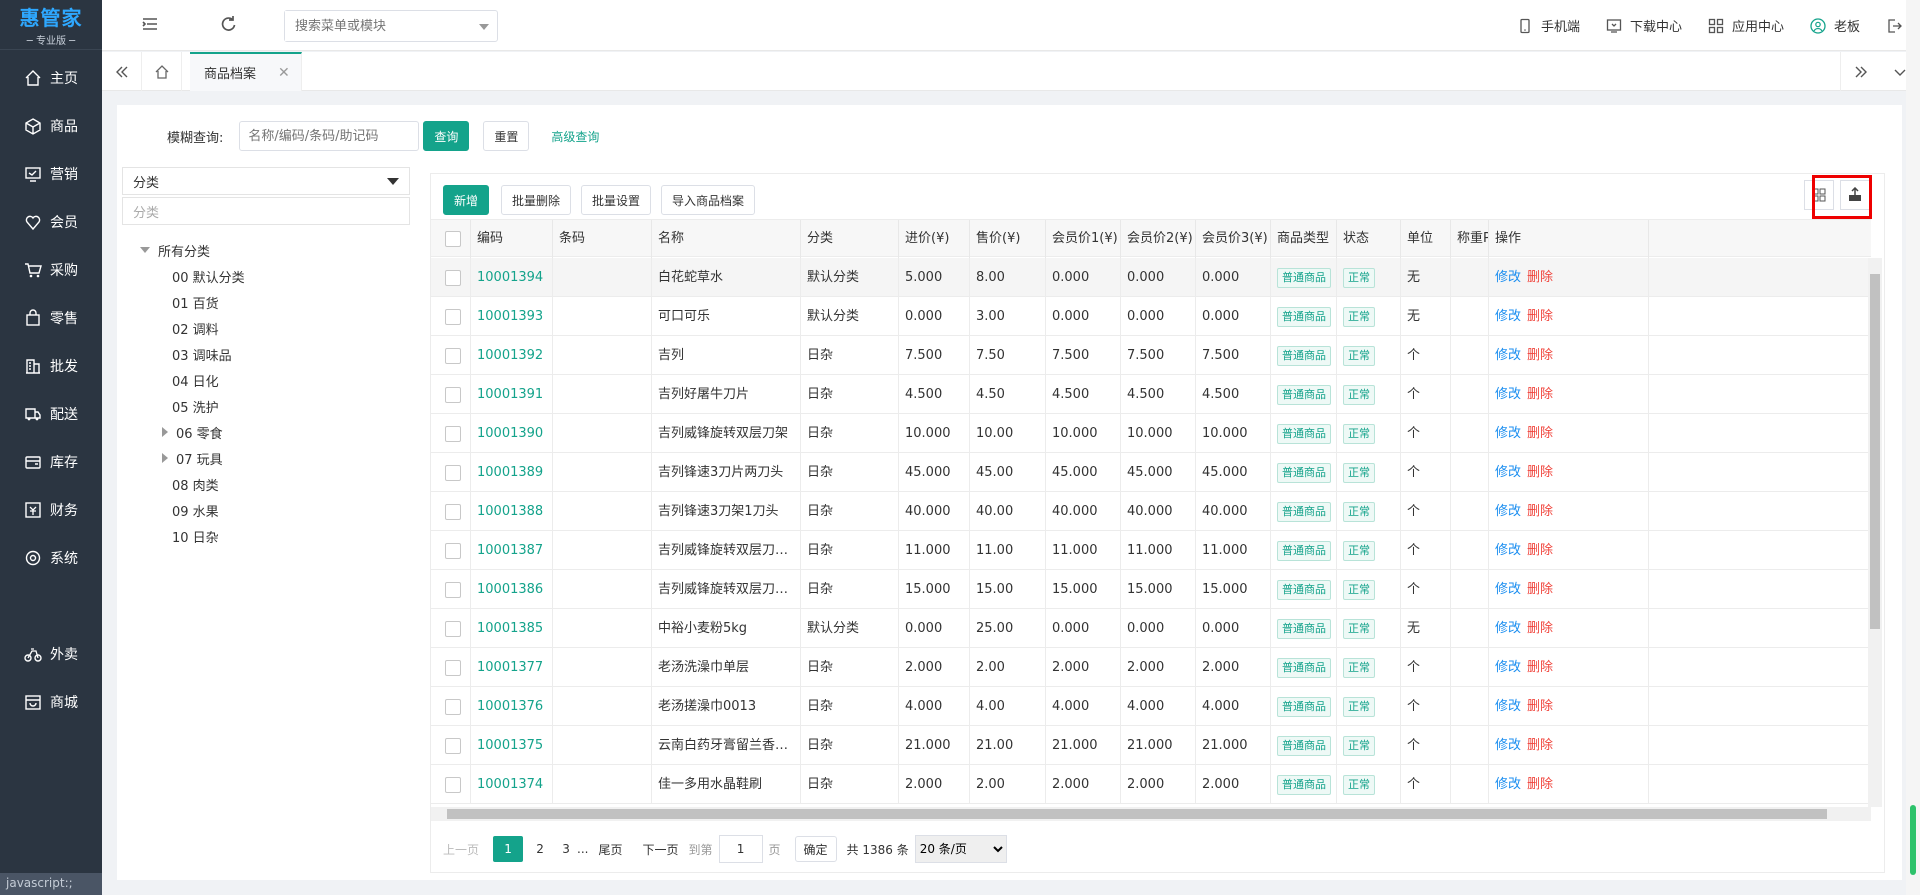  What do you see at coordinates (51, 414) in the screenshot?
I see `sidebar-item-truck: 配送` at bounding box center [51, 414].